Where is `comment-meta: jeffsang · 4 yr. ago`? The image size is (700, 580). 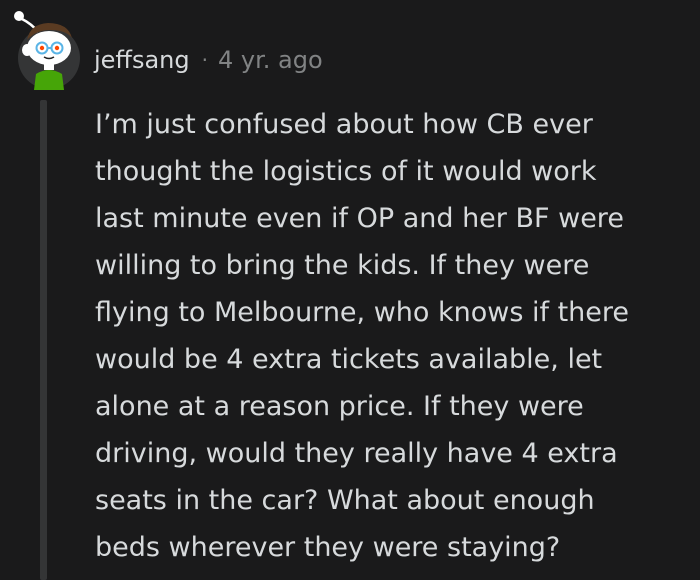 comment-meta: jeffsang · 4 yr. ago is located at coordinates (208, 60).